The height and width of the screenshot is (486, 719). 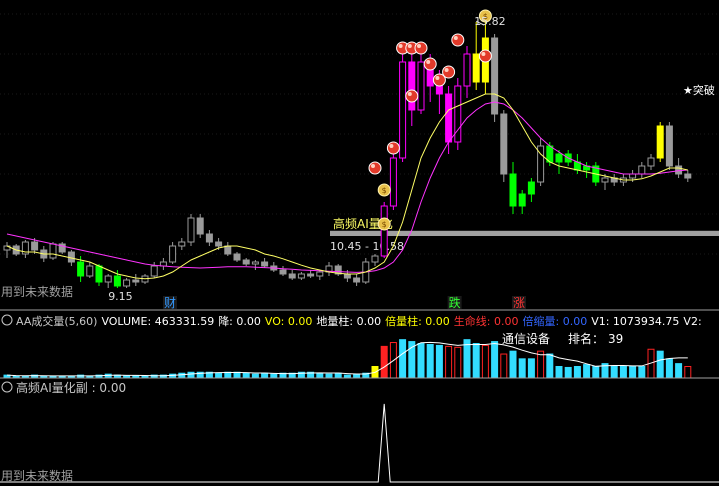 I want to click on rank-value: 39, so click(x=615, y=339).